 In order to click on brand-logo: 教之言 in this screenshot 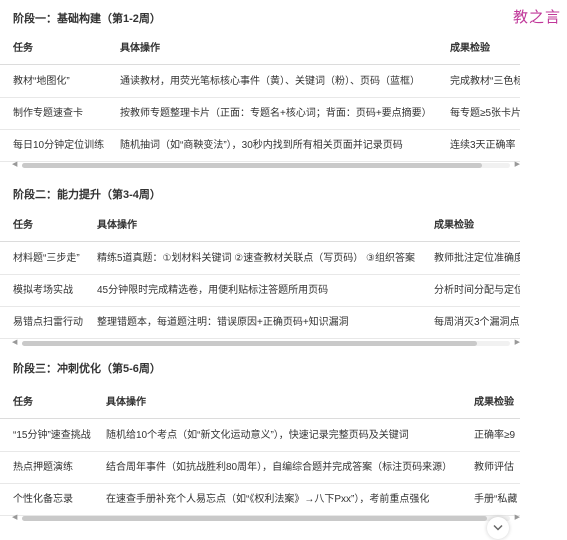, I will do `click(536, 17)`.